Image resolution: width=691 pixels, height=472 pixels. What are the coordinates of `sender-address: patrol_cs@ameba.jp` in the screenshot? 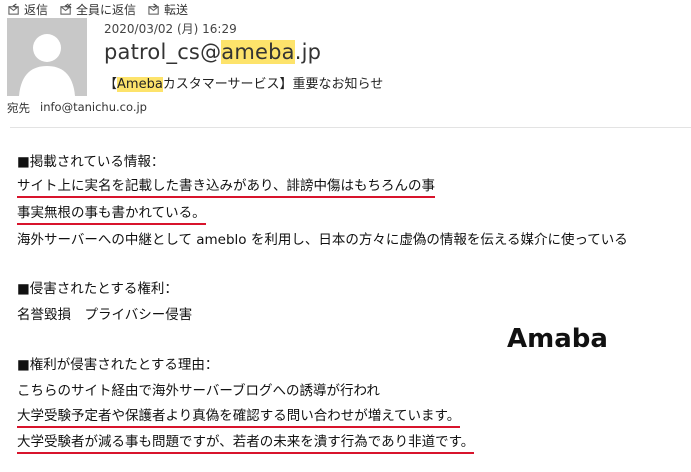 It's located at (212, 52).